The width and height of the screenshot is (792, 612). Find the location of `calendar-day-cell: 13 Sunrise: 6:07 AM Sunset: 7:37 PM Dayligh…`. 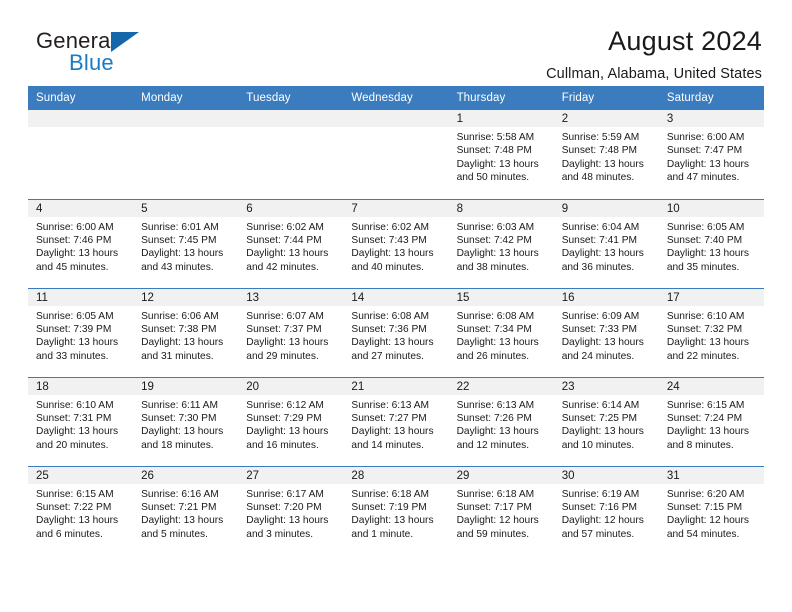

calendar-day-cell: 13 Sunrise: 6:07 AM Sunset: 7:37 PM Dayligh… is located at coordinates (291, 332).